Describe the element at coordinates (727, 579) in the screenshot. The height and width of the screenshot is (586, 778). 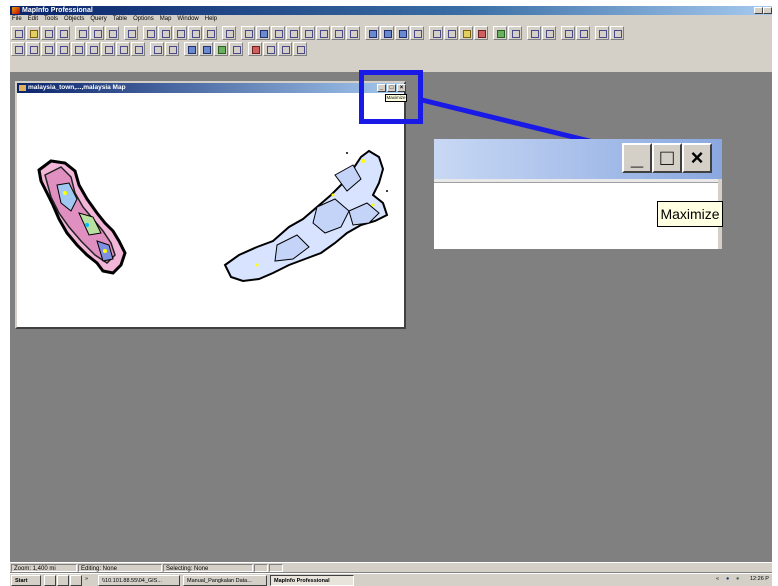
I see `tray-network-icon: ●` at that location.